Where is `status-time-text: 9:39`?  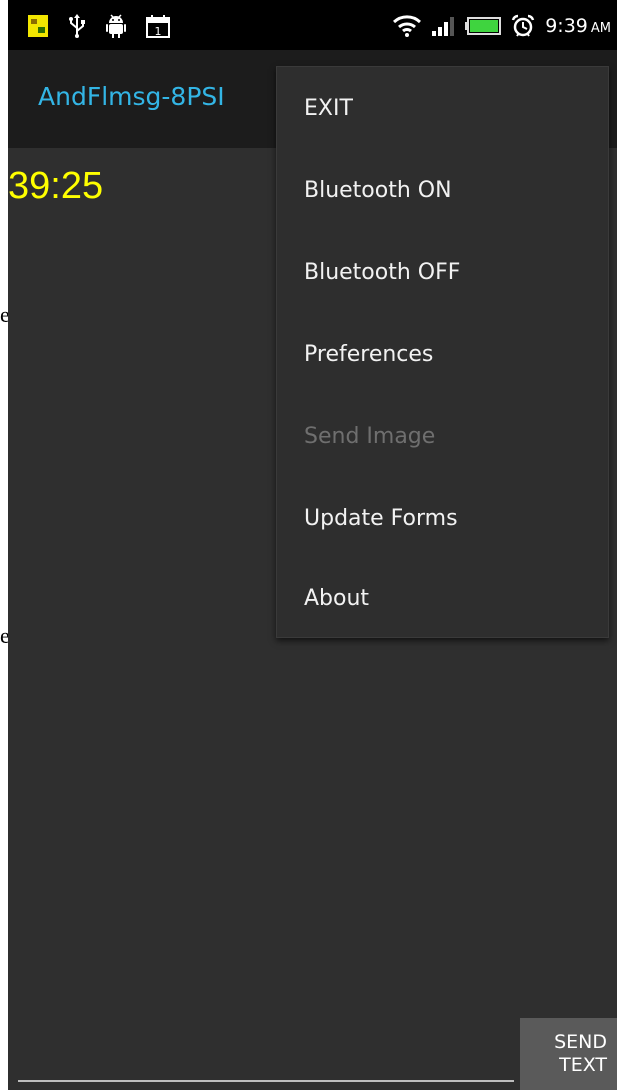
status-time-text: 9:39 is located at coordinates (566, 26).